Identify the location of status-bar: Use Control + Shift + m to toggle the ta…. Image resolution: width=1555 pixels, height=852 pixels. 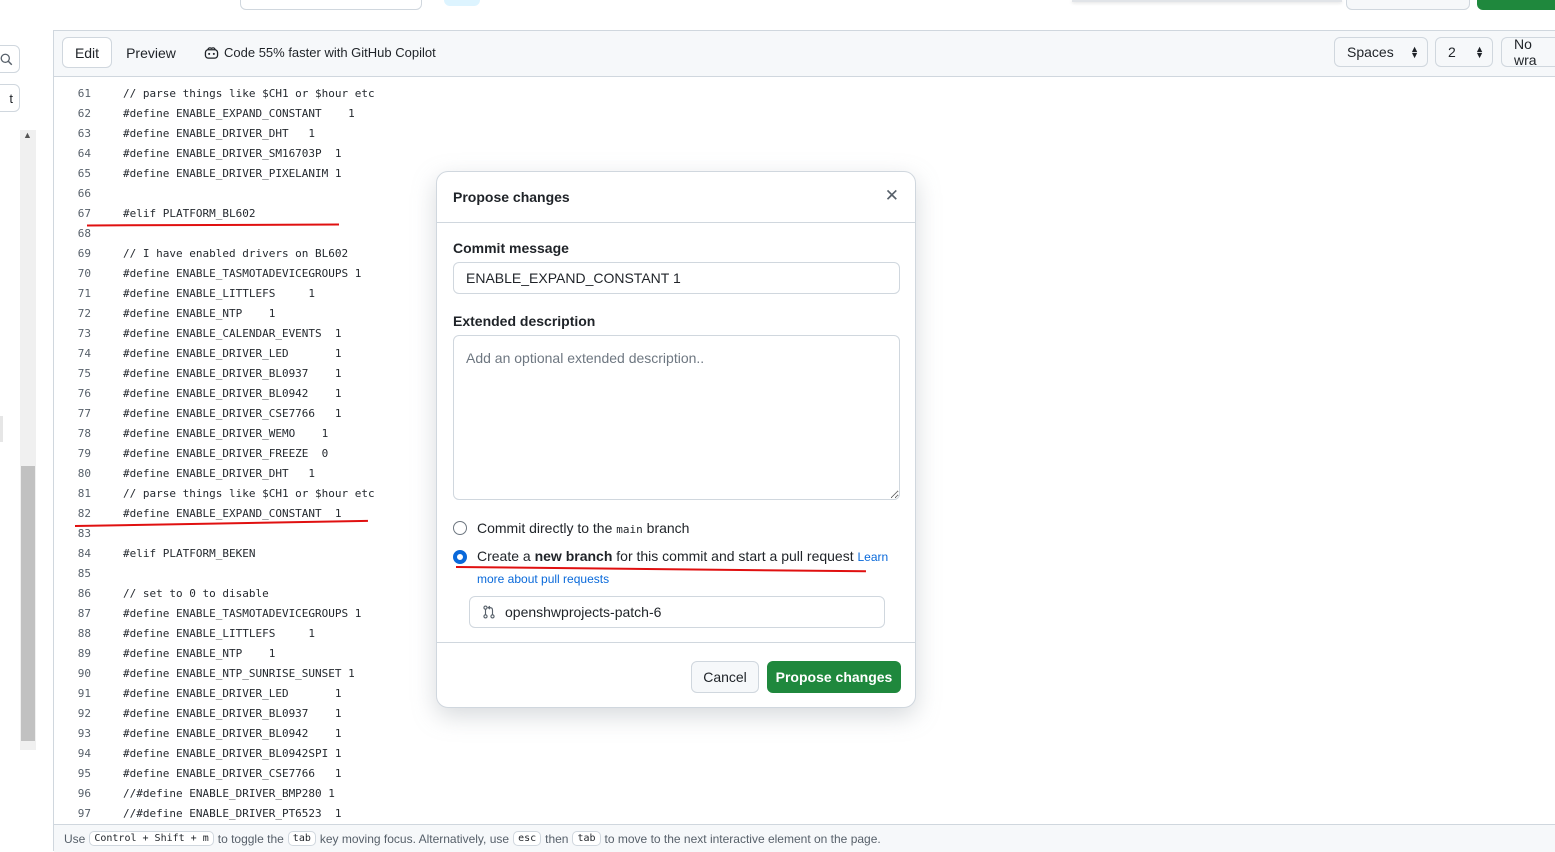
(804, 838).